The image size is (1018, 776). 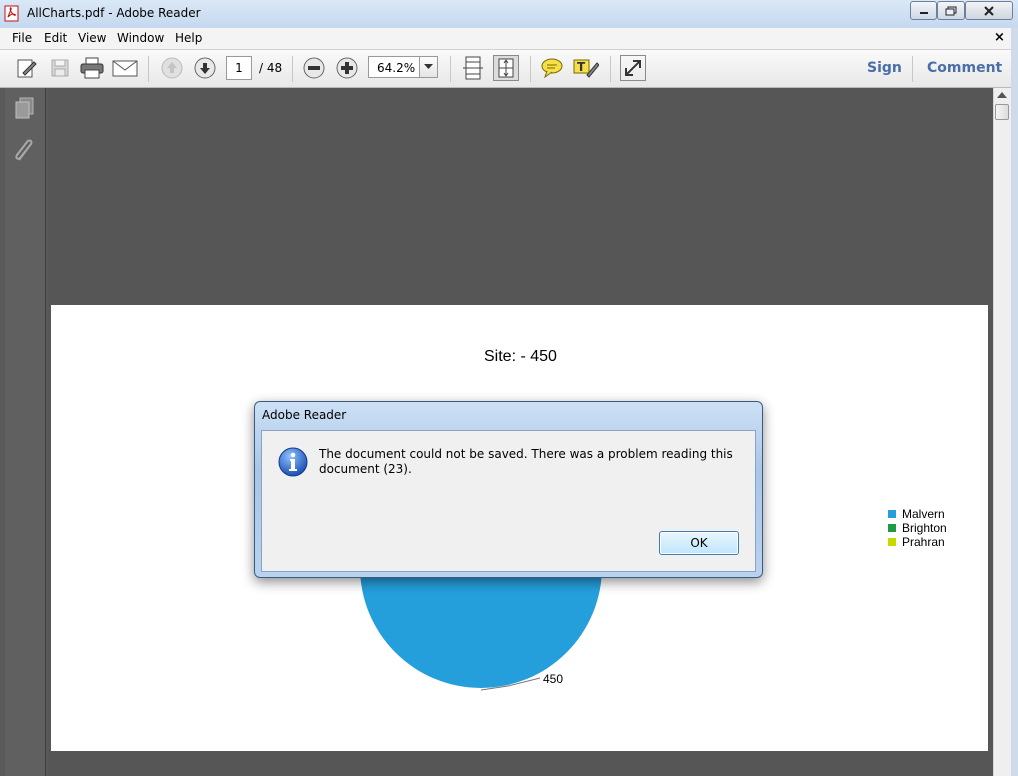 I want to click on menu-bar: File Edit View Window Help ×, so click(x=509, y=39).